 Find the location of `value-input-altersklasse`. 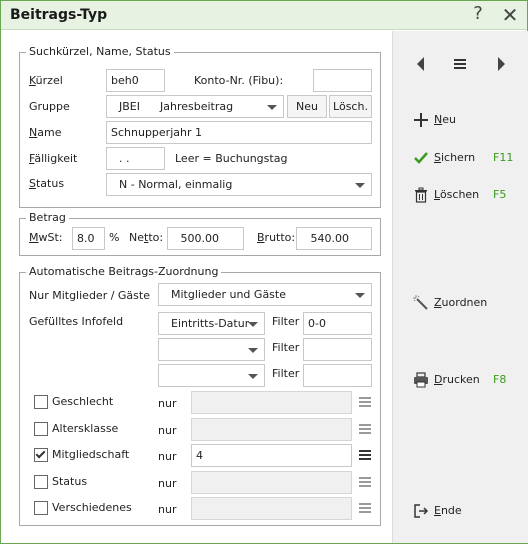

value-input-altersklasse is located at coordinates (271, 429).